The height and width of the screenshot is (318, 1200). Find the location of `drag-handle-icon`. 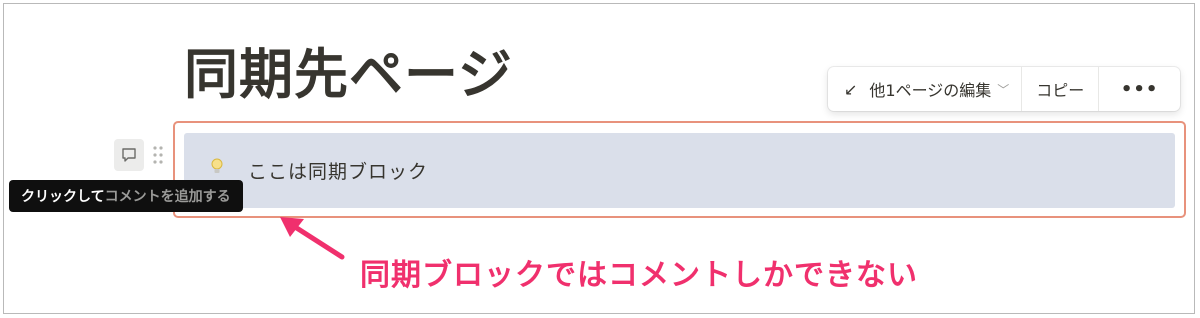

drag-handle-icon is located at coordinates (158, 155).